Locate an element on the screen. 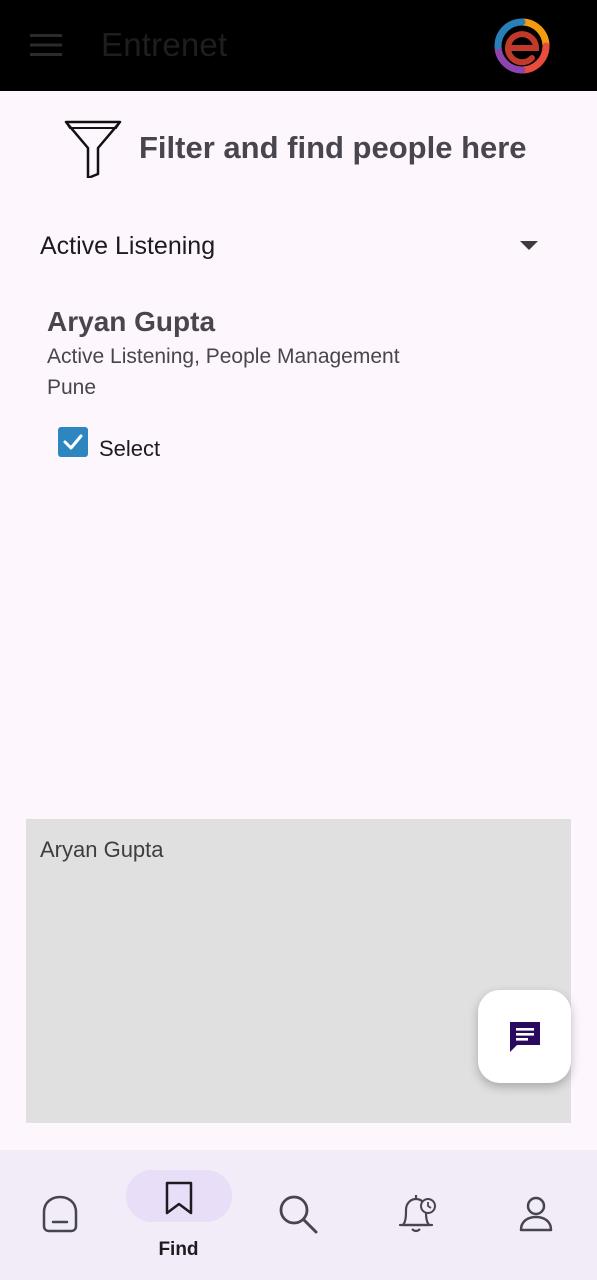 Image resolution: width=597 pixels, height=1280 pixels. nav-item-notifications is located at coordinates (416, 1215).